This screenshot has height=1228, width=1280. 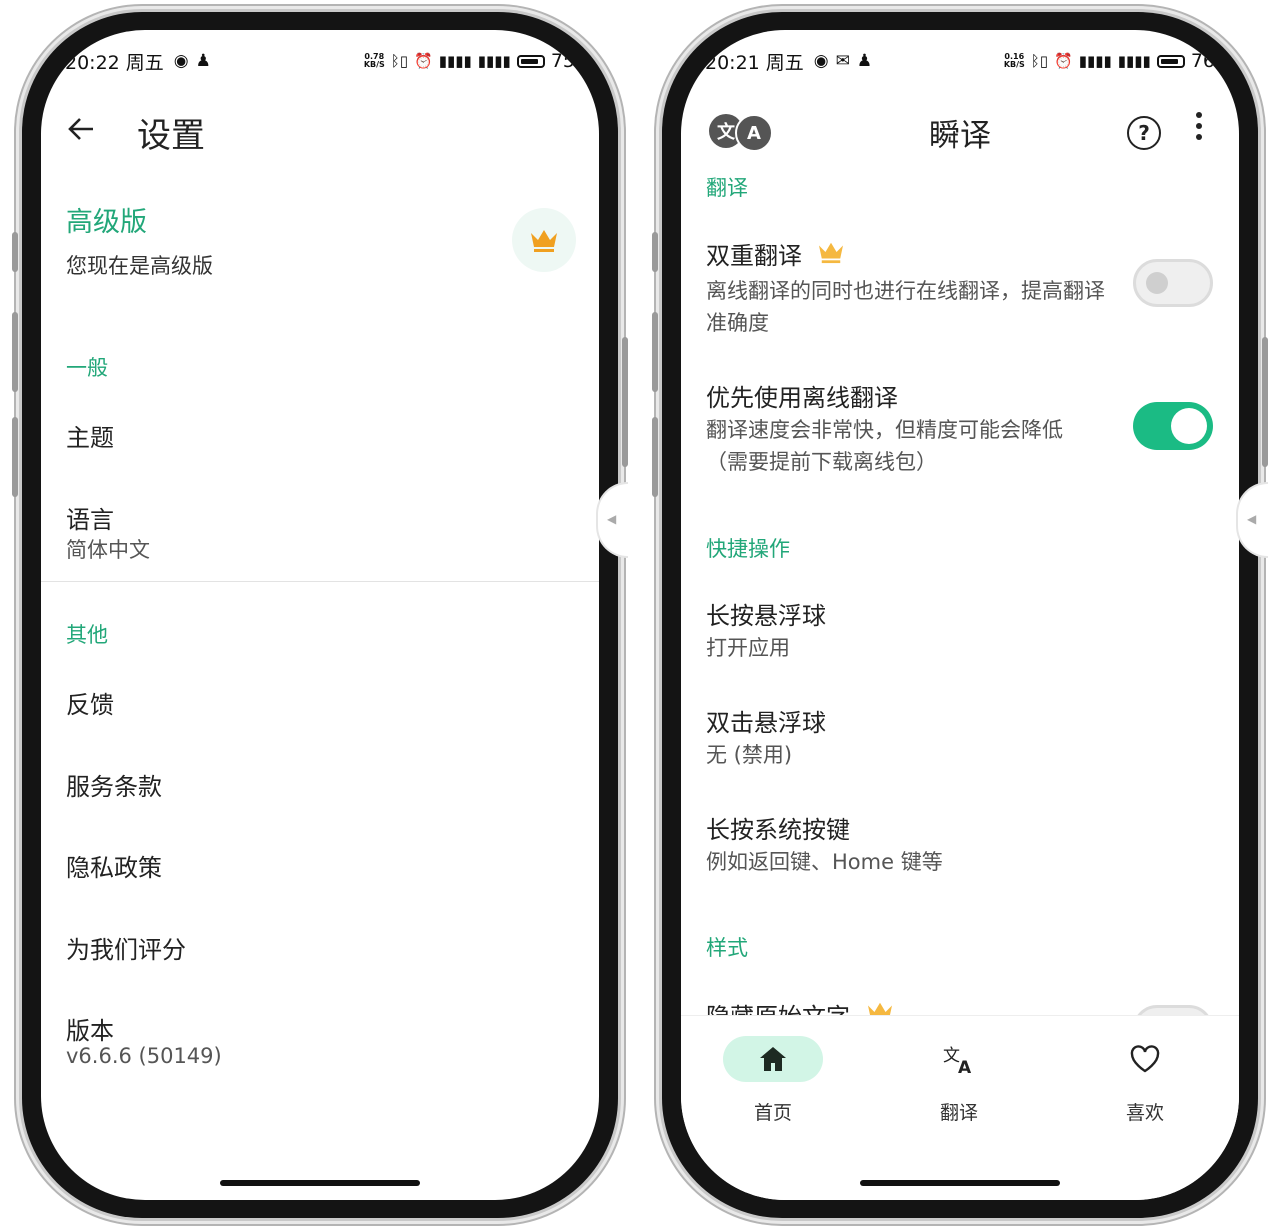 I want to click on more-options-icon, so click(x=1199, y=128).